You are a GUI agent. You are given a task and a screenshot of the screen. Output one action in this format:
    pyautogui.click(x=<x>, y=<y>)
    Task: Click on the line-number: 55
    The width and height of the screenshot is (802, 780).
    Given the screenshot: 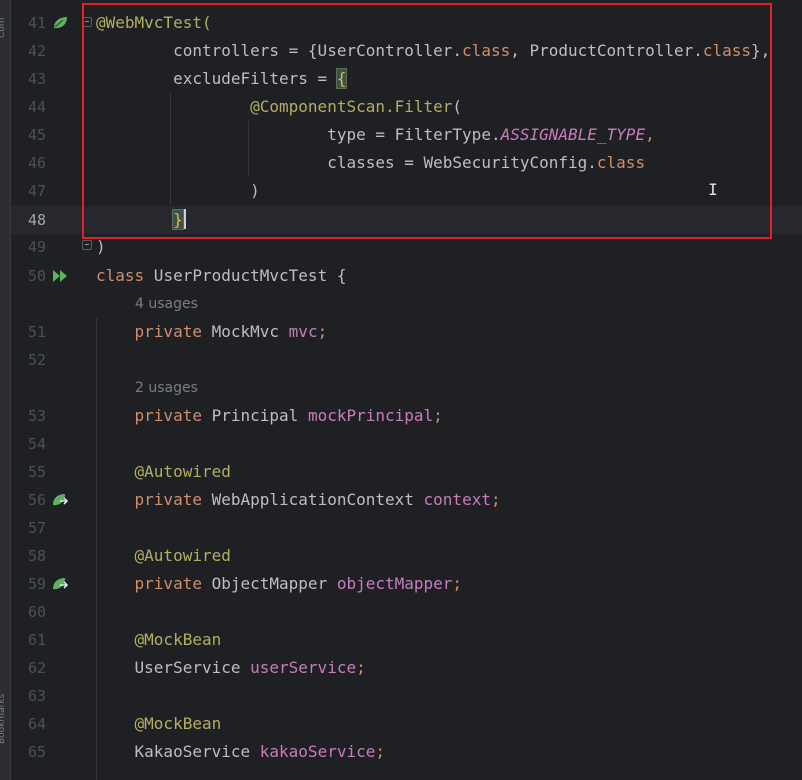 What is the action you would take?
    pyautogui.click(x=36, y=472)
    